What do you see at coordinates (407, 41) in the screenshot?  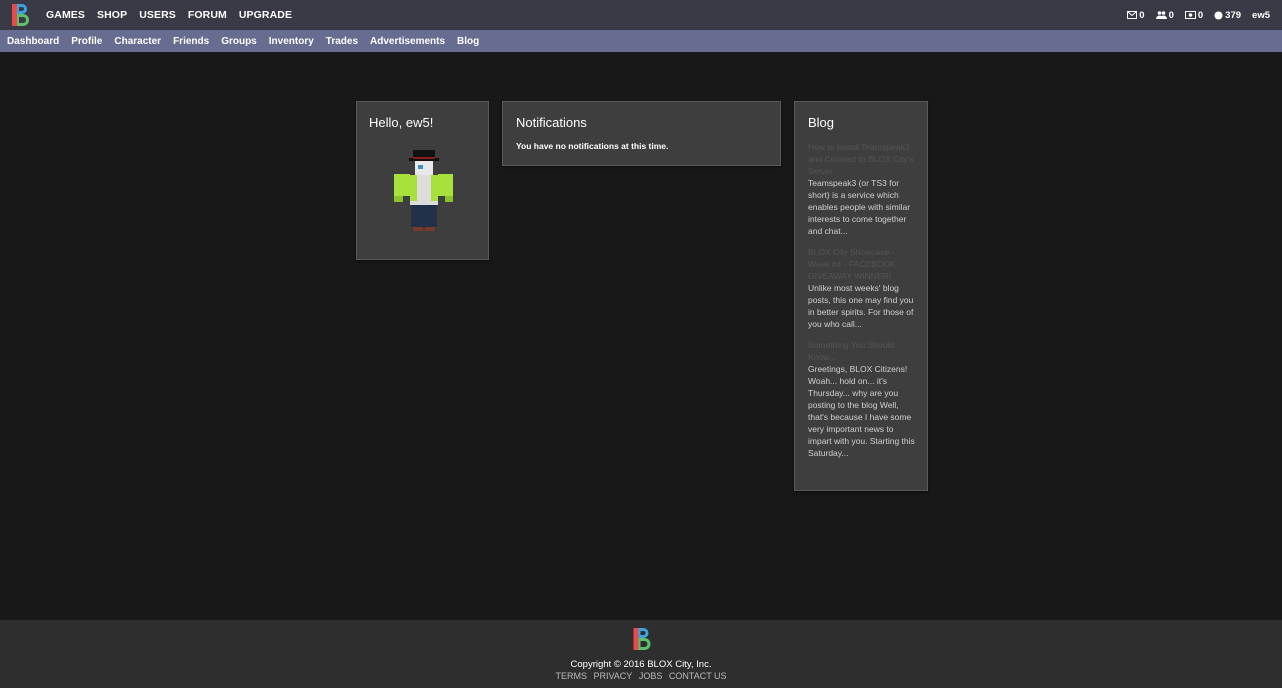 I see `subnav-advertisements: Advertisements` at bounding box center [407, 41].